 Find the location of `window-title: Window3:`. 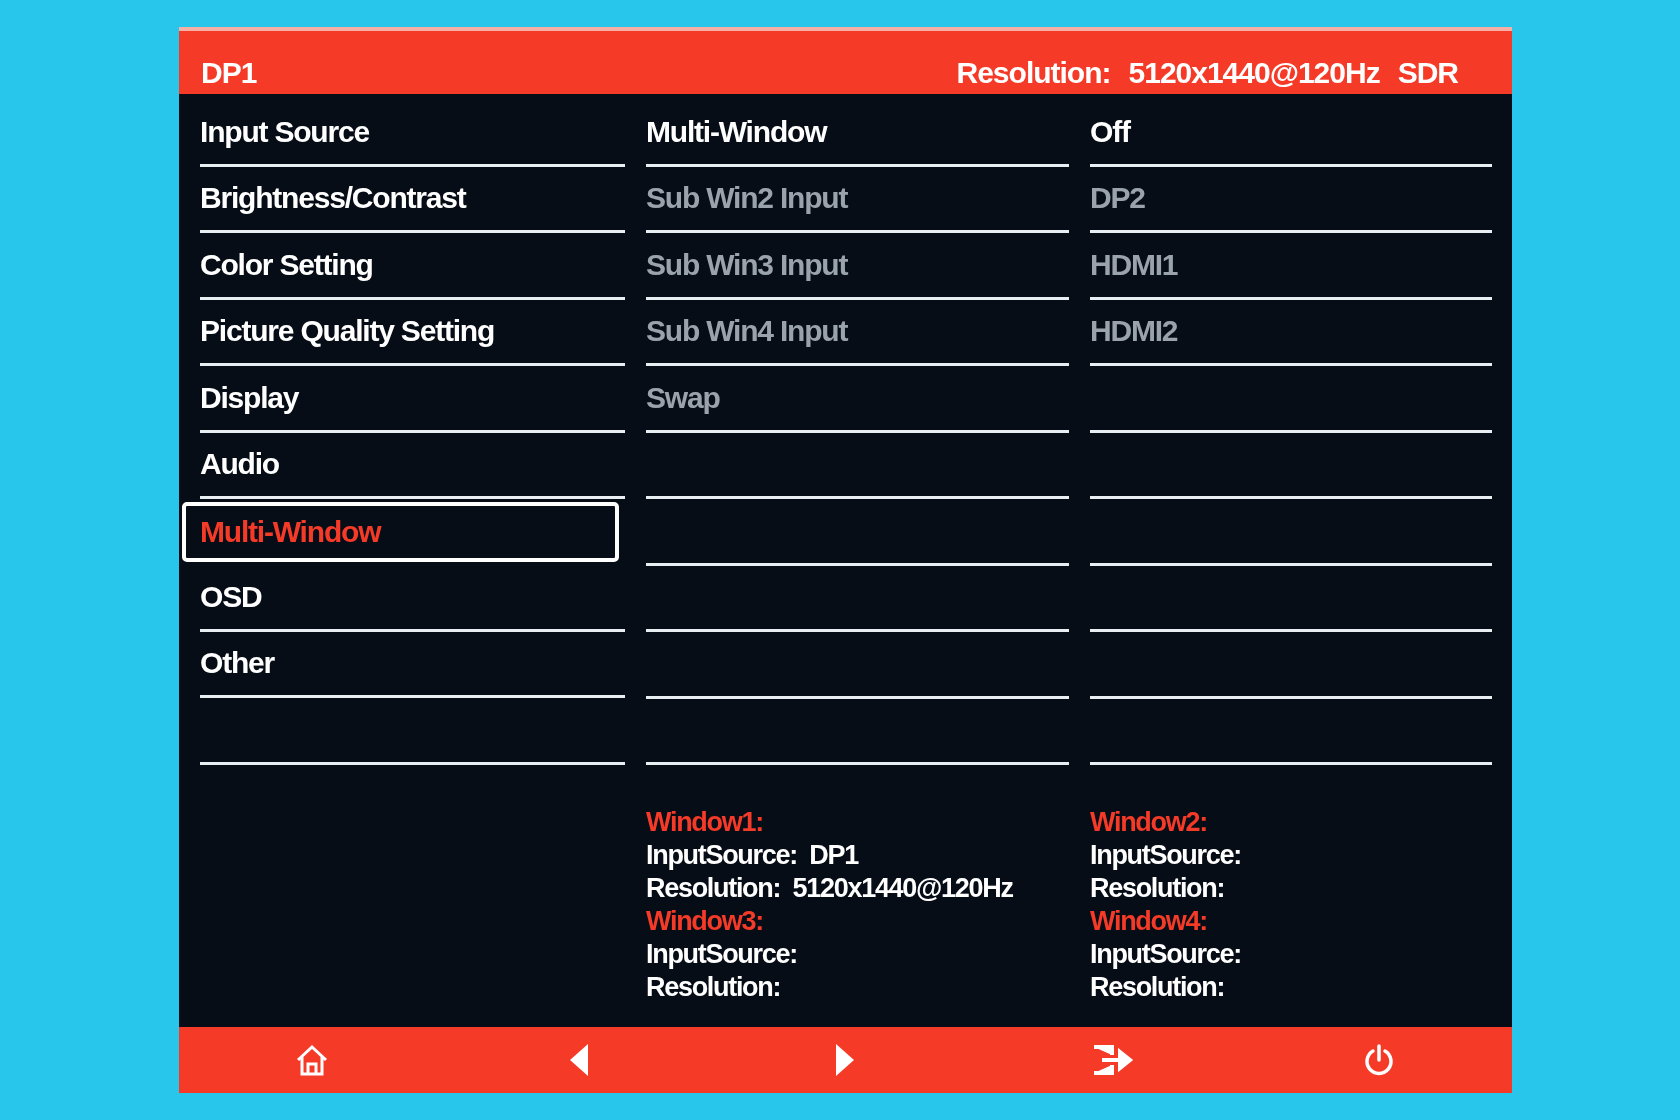

window-title: Window3: is located at coordinates (705, 921).